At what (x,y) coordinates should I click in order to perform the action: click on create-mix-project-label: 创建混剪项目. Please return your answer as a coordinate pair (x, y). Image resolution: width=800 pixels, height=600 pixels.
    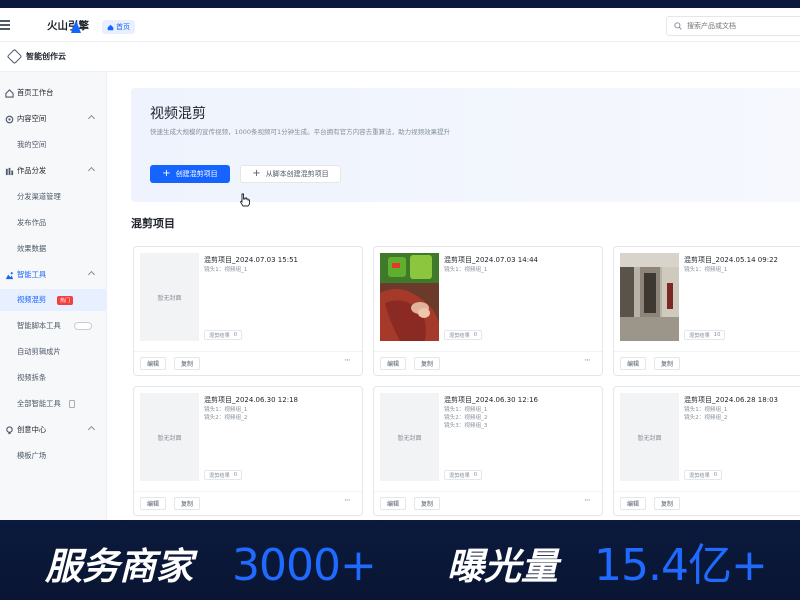
    Looking at the image, I should click on (196, 174).